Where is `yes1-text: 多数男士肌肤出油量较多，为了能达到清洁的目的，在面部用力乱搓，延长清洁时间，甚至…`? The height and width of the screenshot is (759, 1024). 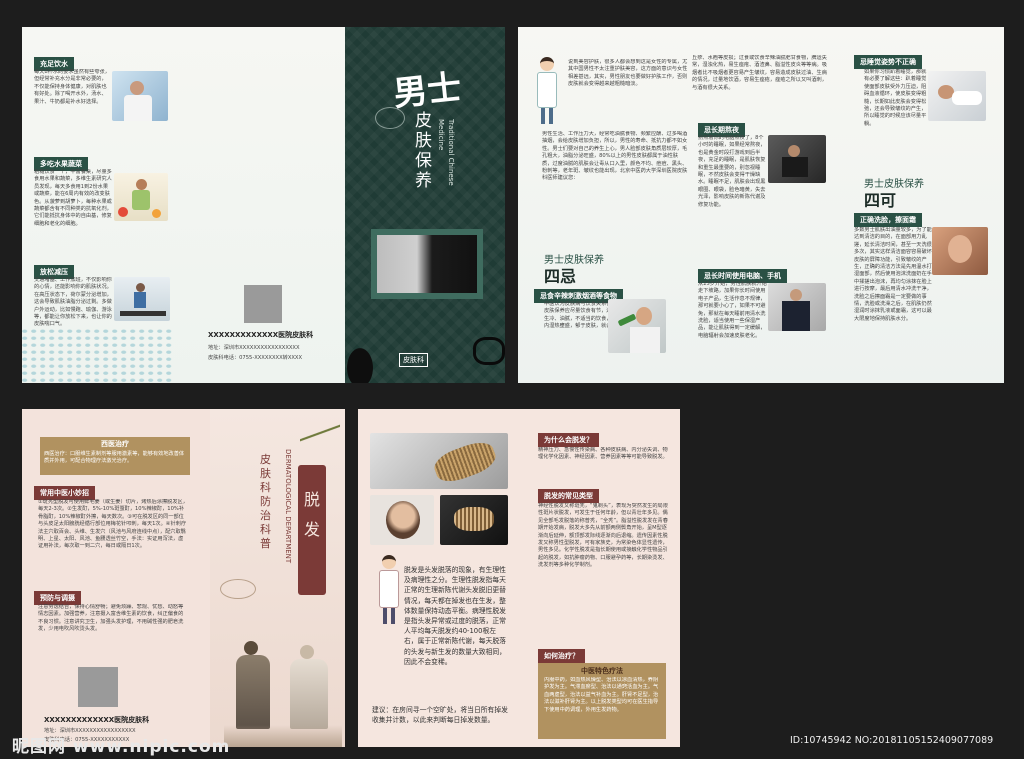
yes1-text: 多数男士肌肤出油量较多，为了能达到清洁的目的，在面部用力乱搓，延长清洁时间，甚至… is located at coordinates (893, 274).